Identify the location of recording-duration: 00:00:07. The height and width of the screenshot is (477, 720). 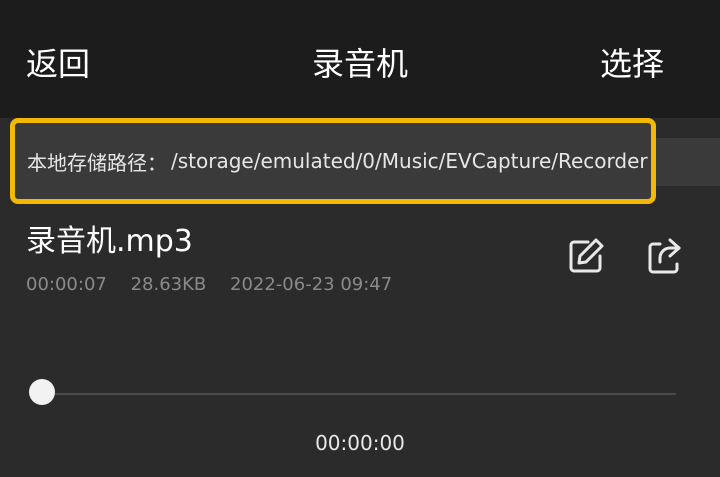
(66, 284).